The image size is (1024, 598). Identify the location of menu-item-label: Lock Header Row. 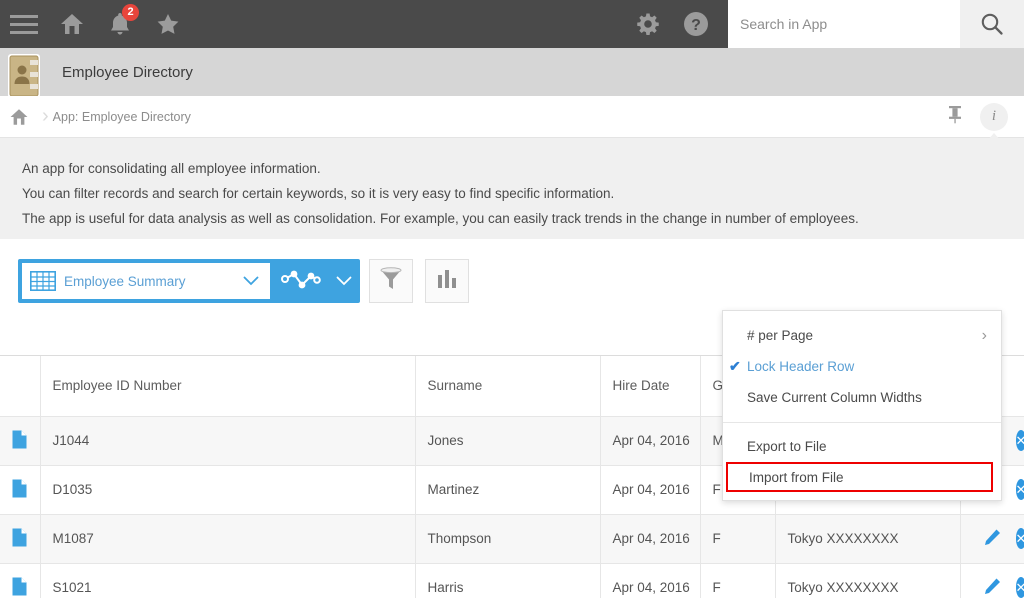
(801, 366).